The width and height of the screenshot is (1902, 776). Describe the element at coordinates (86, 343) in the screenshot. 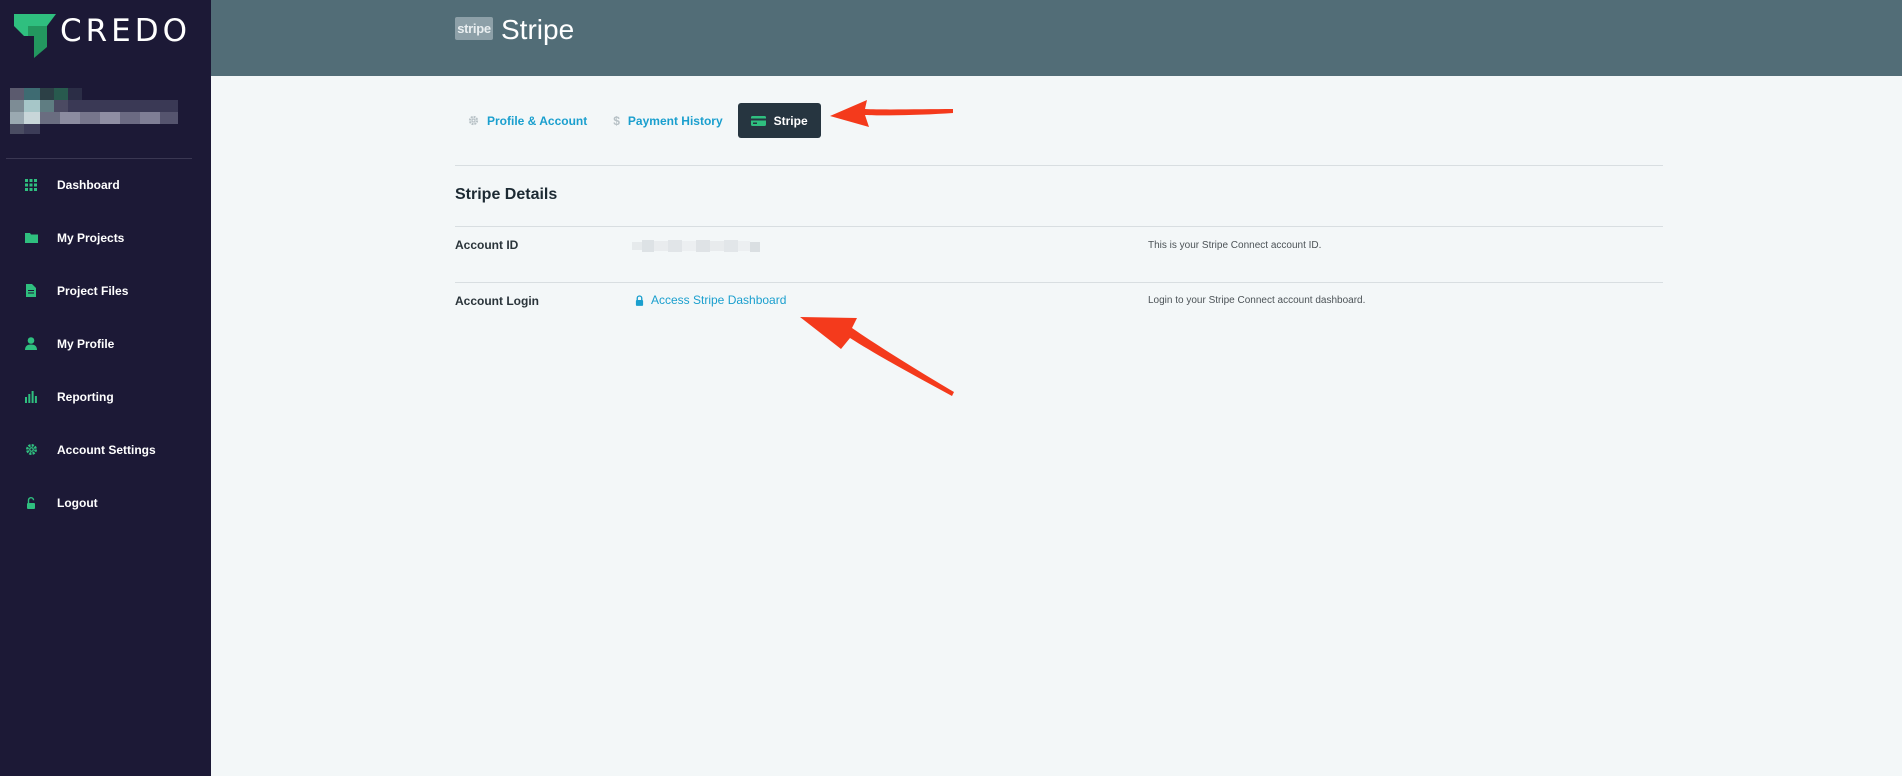

I see `sidebar-item-label: My Profile` at that location.